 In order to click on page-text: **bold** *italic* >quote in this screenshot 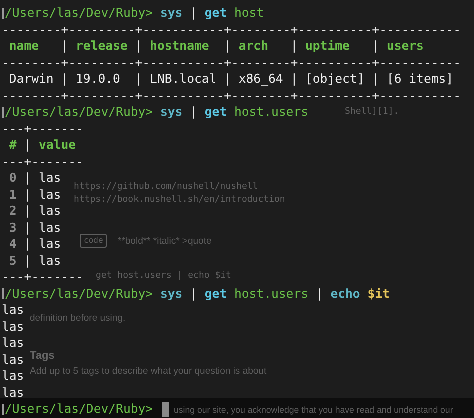, I will do `click(165, 242)`.